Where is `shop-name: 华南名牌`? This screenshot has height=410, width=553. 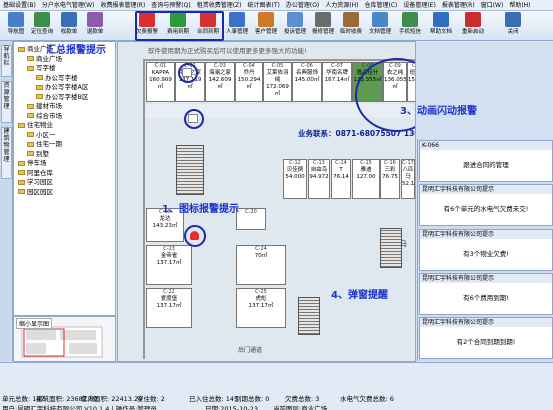
shop-name: 华南名牌 is located at coordinates (336, 73).